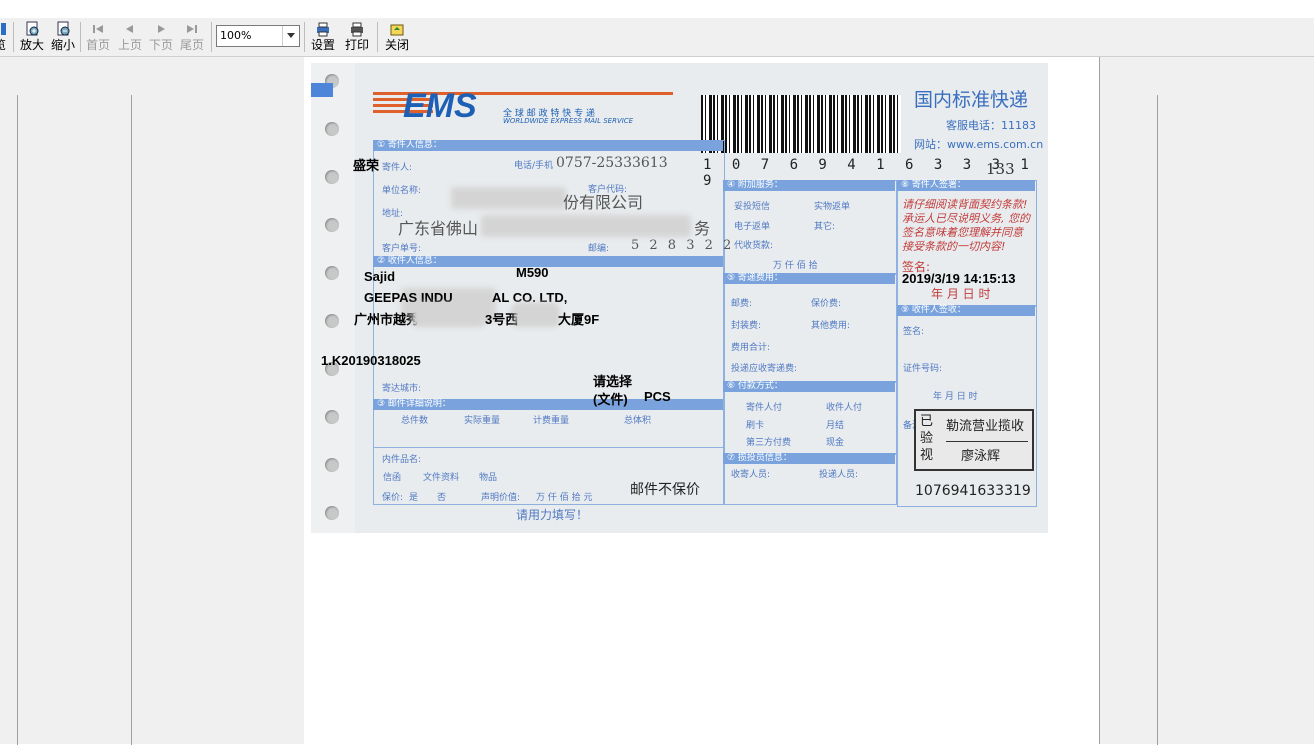 This screenshot has height=745, width=1314. I want to click on close-button: 关闭, so click(397, 37).